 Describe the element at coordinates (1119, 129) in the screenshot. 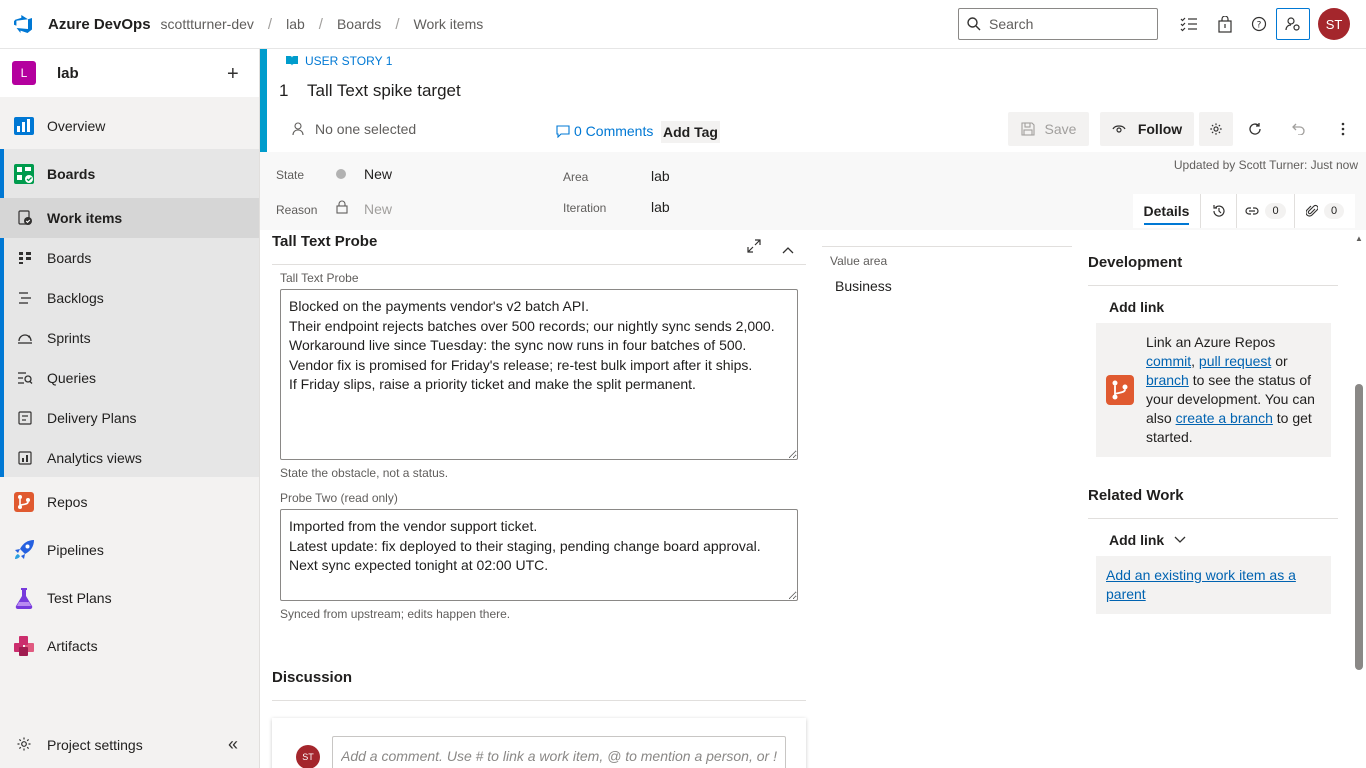

I see `eye-icon` at that location.